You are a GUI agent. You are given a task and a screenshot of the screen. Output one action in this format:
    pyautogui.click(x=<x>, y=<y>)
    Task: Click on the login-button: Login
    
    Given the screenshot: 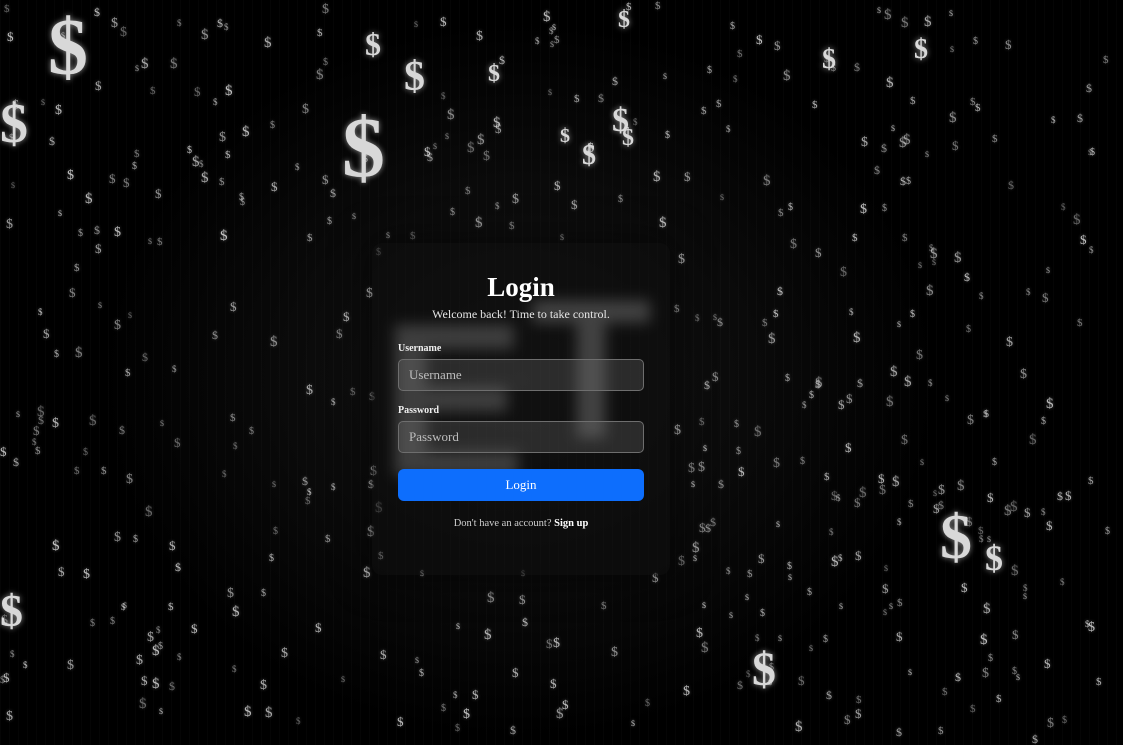 What is the action you would take?
    pyautogui.click(x=521, y=485)
    